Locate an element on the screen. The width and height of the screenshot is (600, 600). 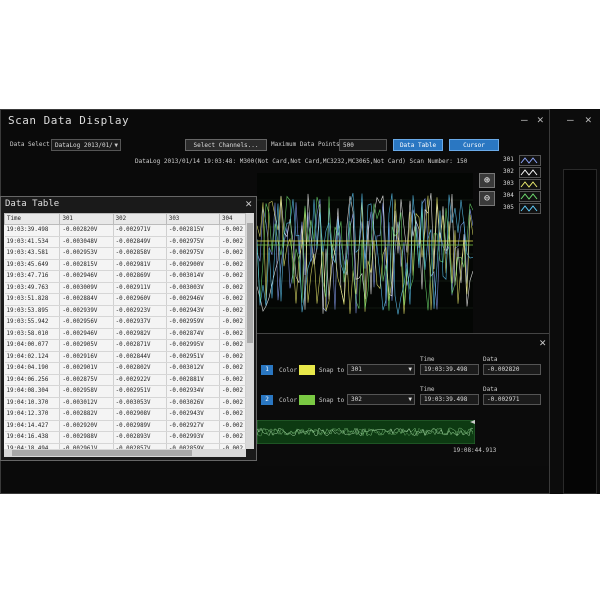
cursor-1-color-label: Color is located at coordinates (288, 370).